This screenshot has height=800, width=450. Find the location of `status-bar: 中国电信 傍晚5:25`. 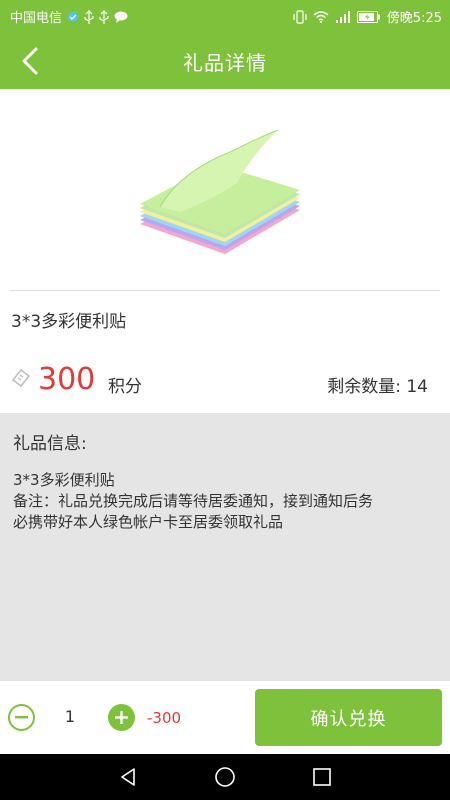

status-bar: 中国电信 傍晚5:25 is located at coordinates (225, 16).